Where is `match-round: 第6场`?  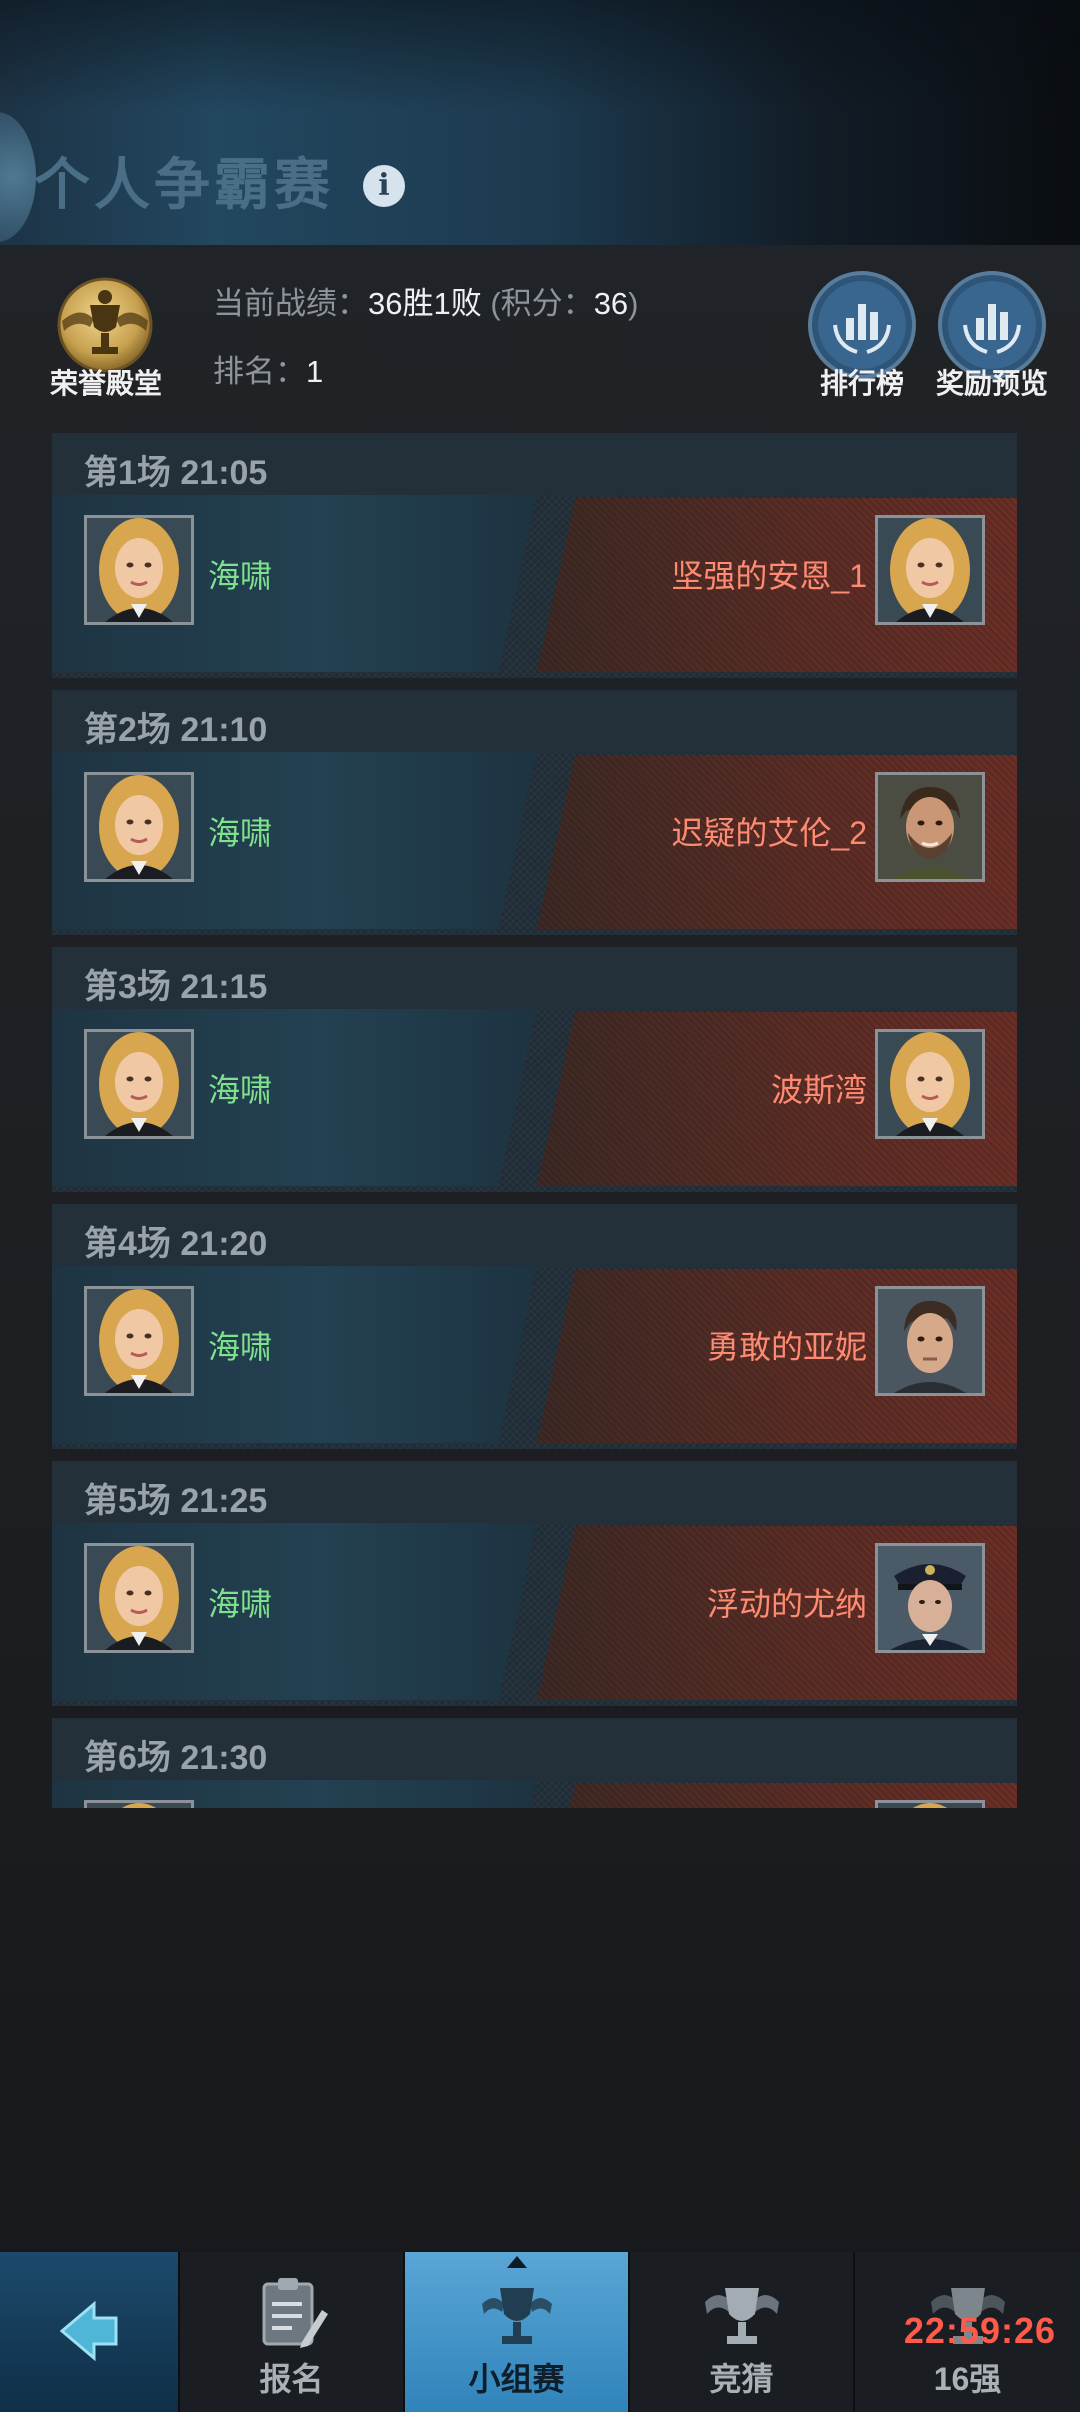 match-round: 第6场 is located at coordinates (127, 1758).